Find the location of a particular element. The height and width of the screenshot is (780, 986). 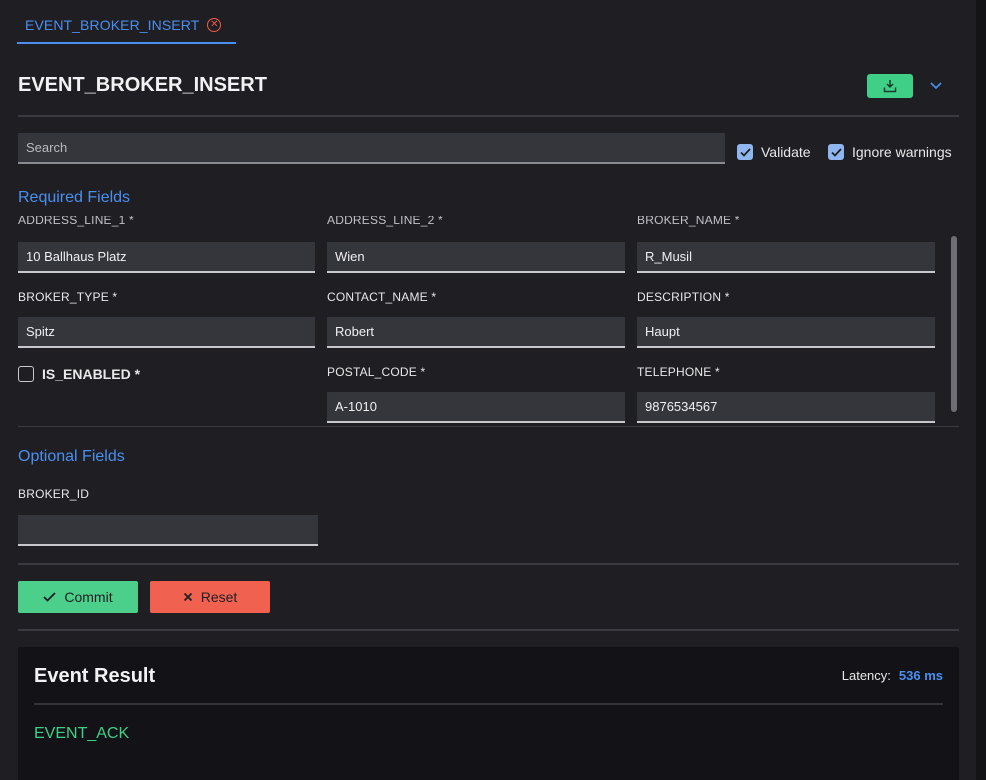

page-title: EVENT_BROKER_INSERT is located at coordinates (142, 85).